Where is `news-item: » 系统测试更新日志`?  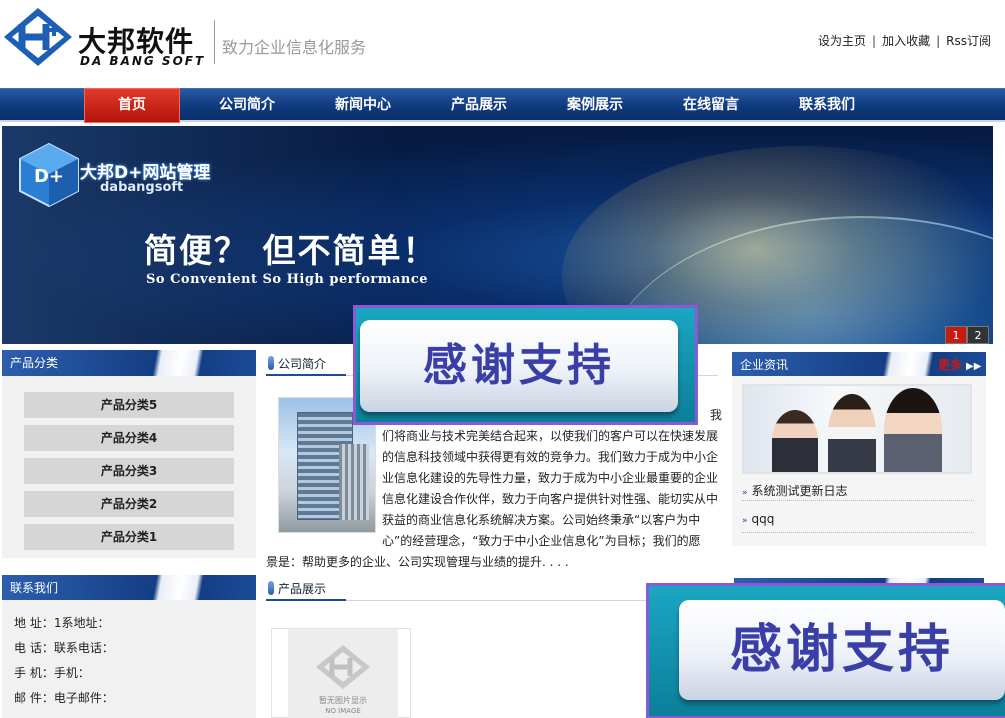
news-item: » 系统测试更新日志 is located at coordinates (795, 490).